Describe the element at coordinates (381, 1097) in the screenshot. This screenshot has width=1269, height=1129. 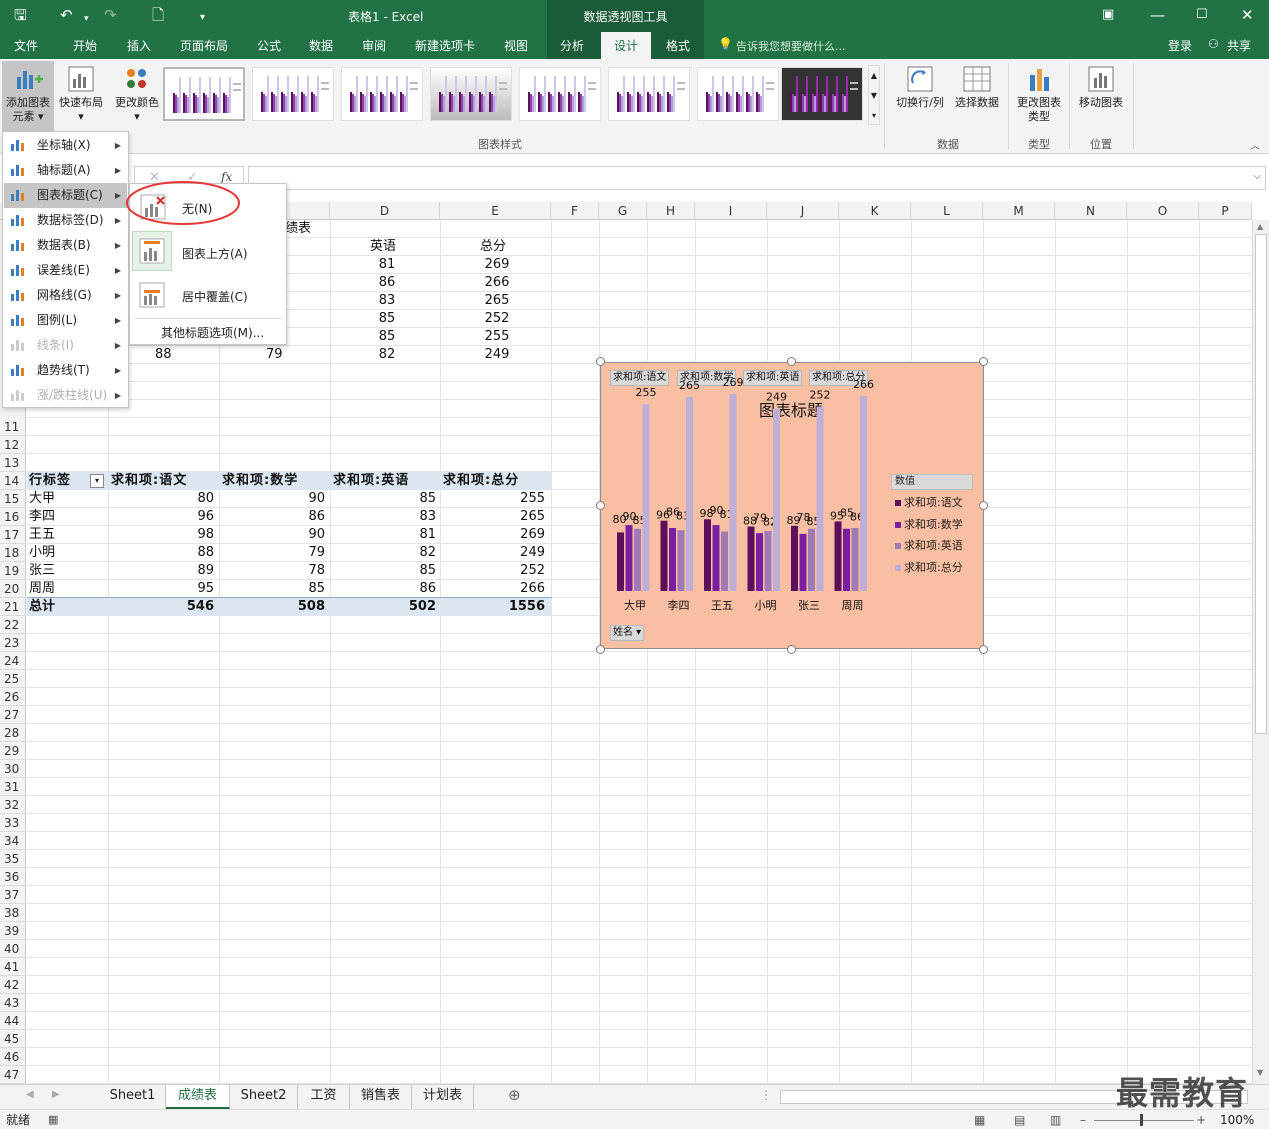
I see `sheet-tab: 销售表` at that location.